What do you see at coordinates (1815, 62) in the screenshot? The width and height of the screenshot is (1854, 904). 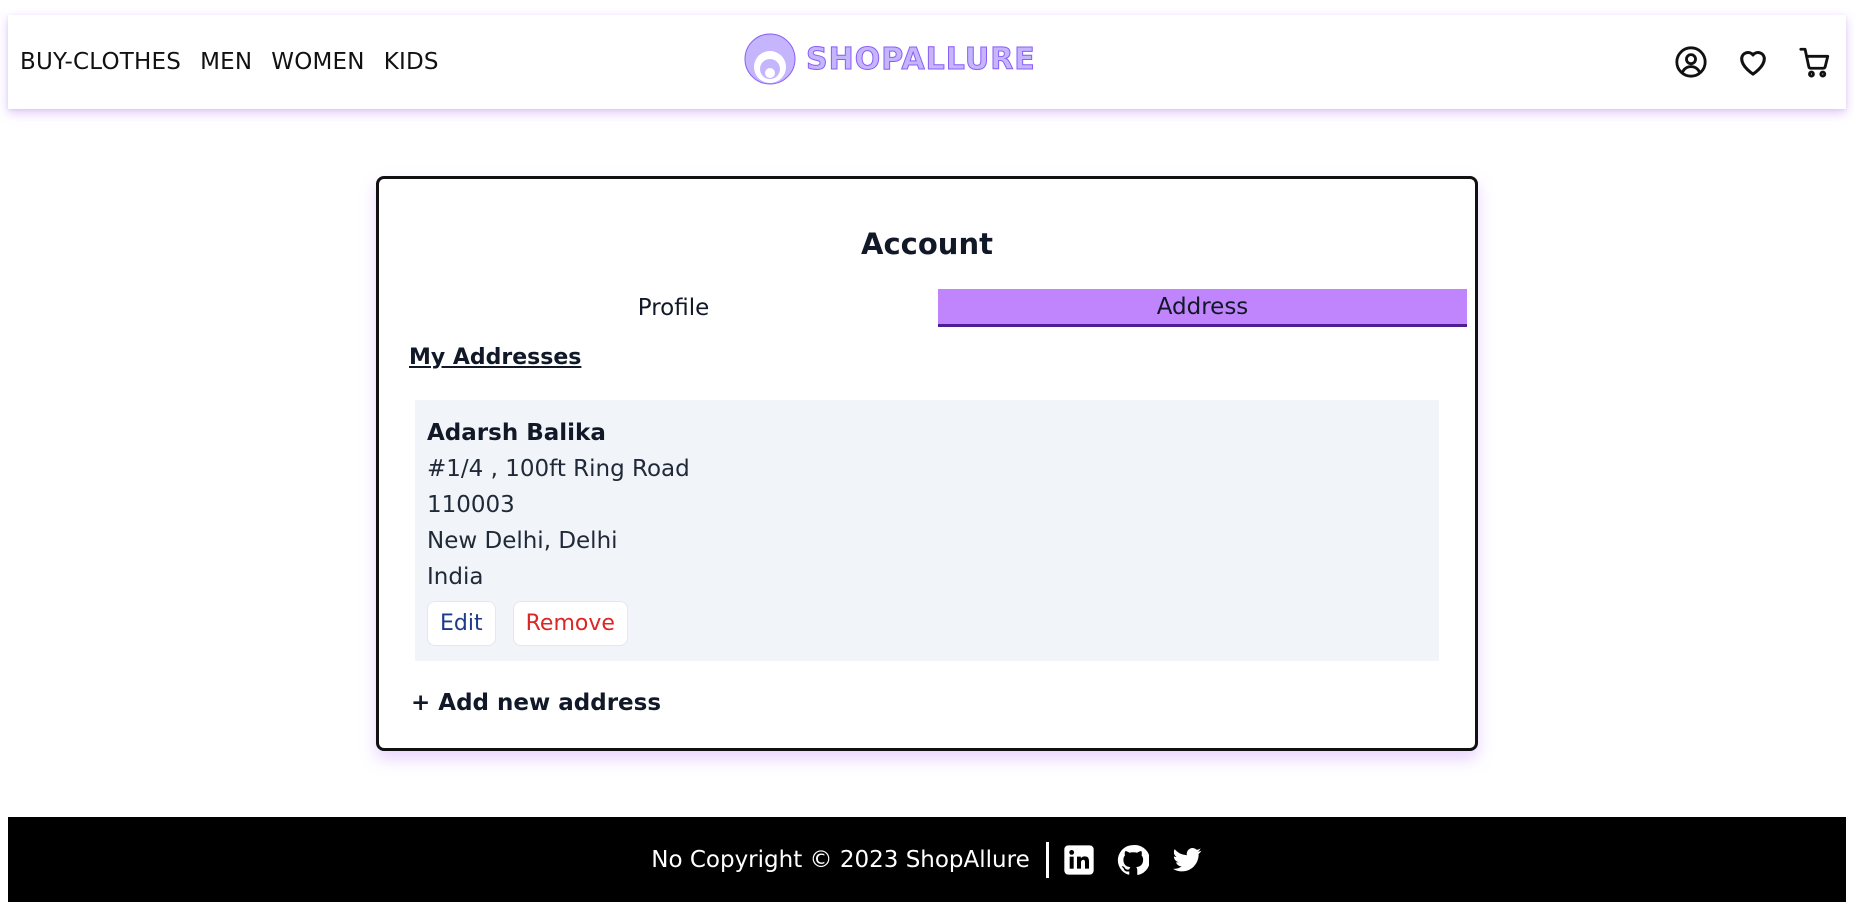 I see `cart-icon` at bounding box center [1815, 62].